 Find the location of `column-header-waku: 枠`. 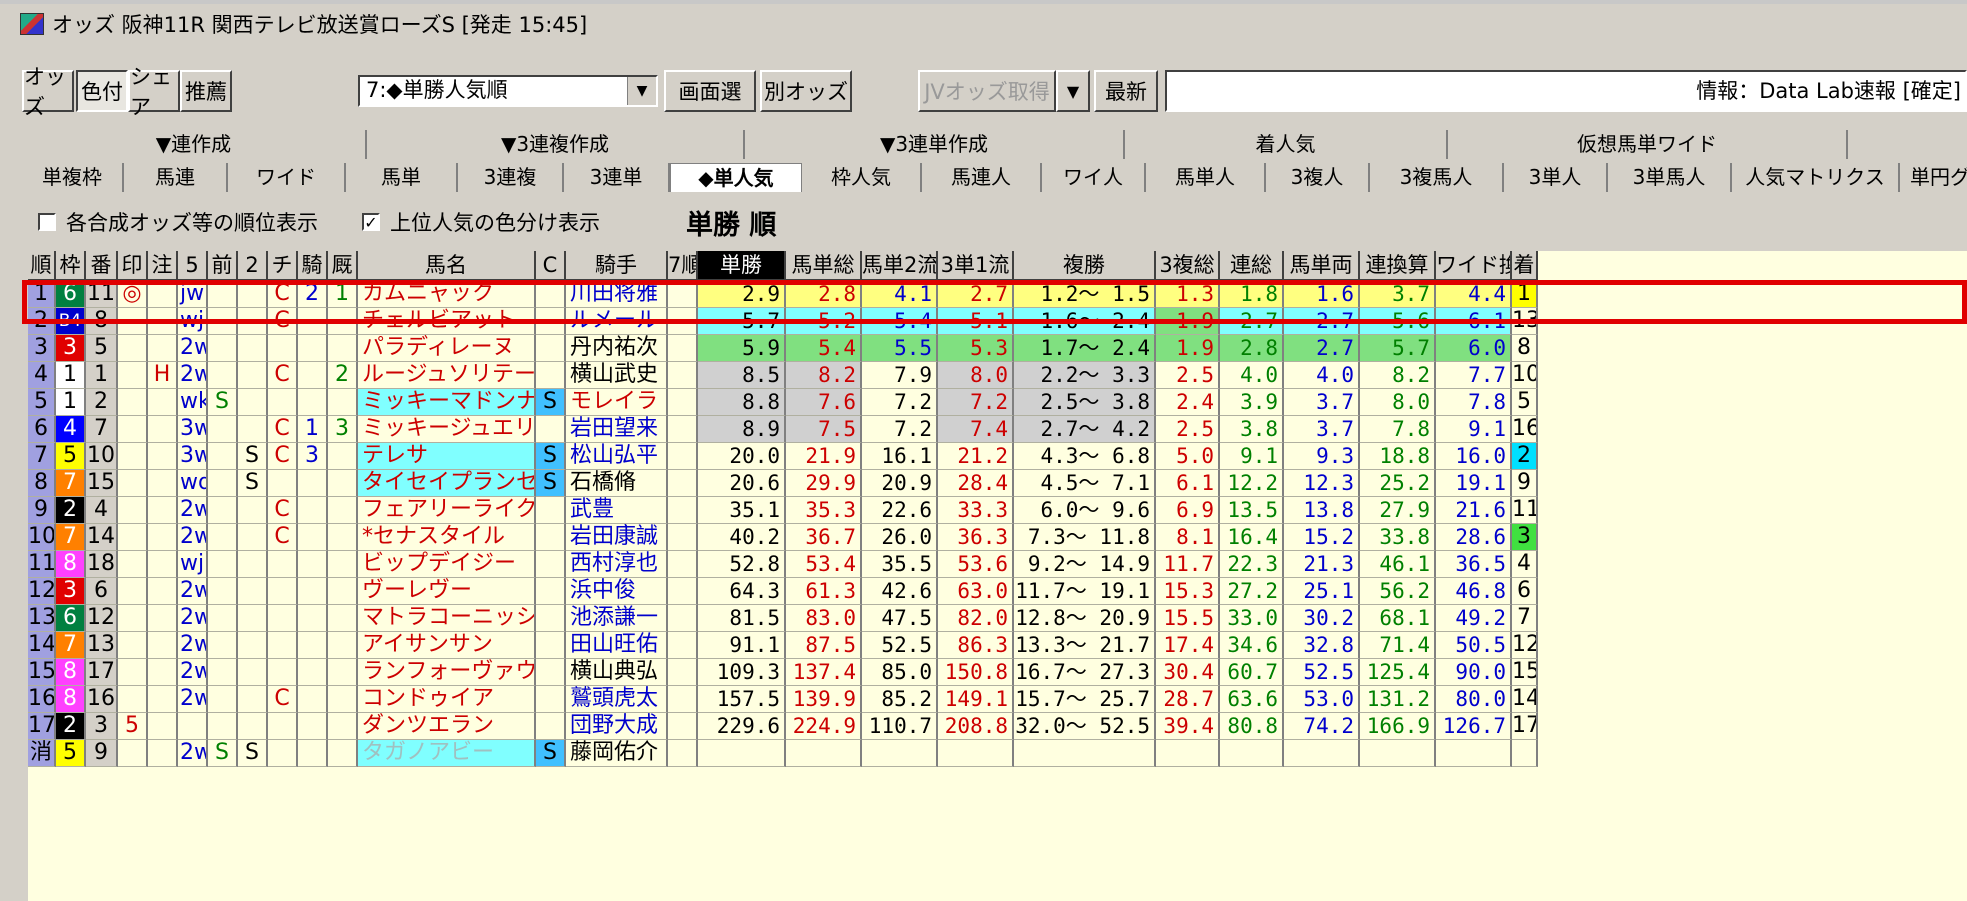

column-header-waku: 枠 is located at coordinates (71, 266).